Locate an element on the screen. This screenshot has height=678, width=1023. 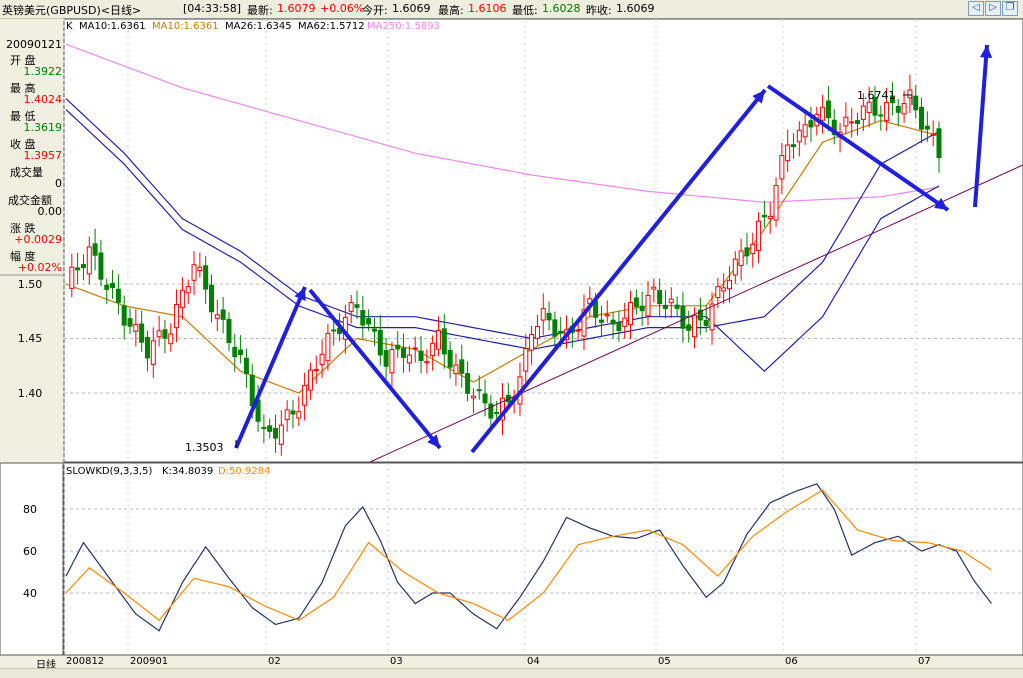
kd-axis-panel is located at coordinates (32, 559).